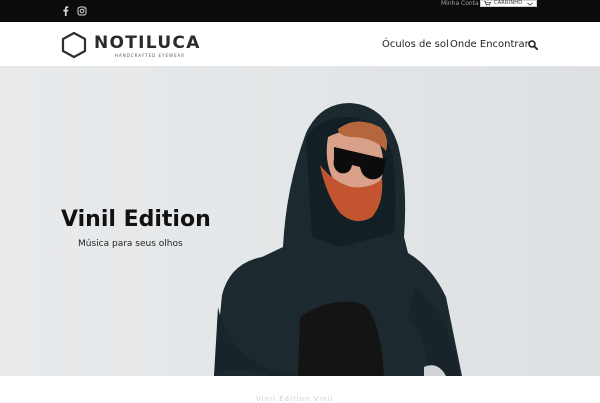 The image size is (600, 403). Describe the element at coordinates (136, 219) in the screenshot. I see `hero-title: Vinil Edition` at that location.